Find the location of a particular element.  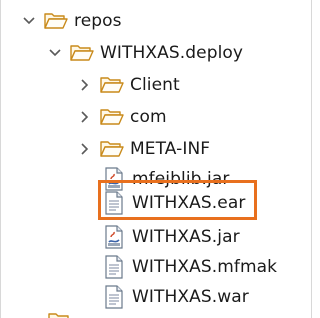

tree-item-withxas-deploy: WITHXAS.deploy is located at coordinates (145, 53).